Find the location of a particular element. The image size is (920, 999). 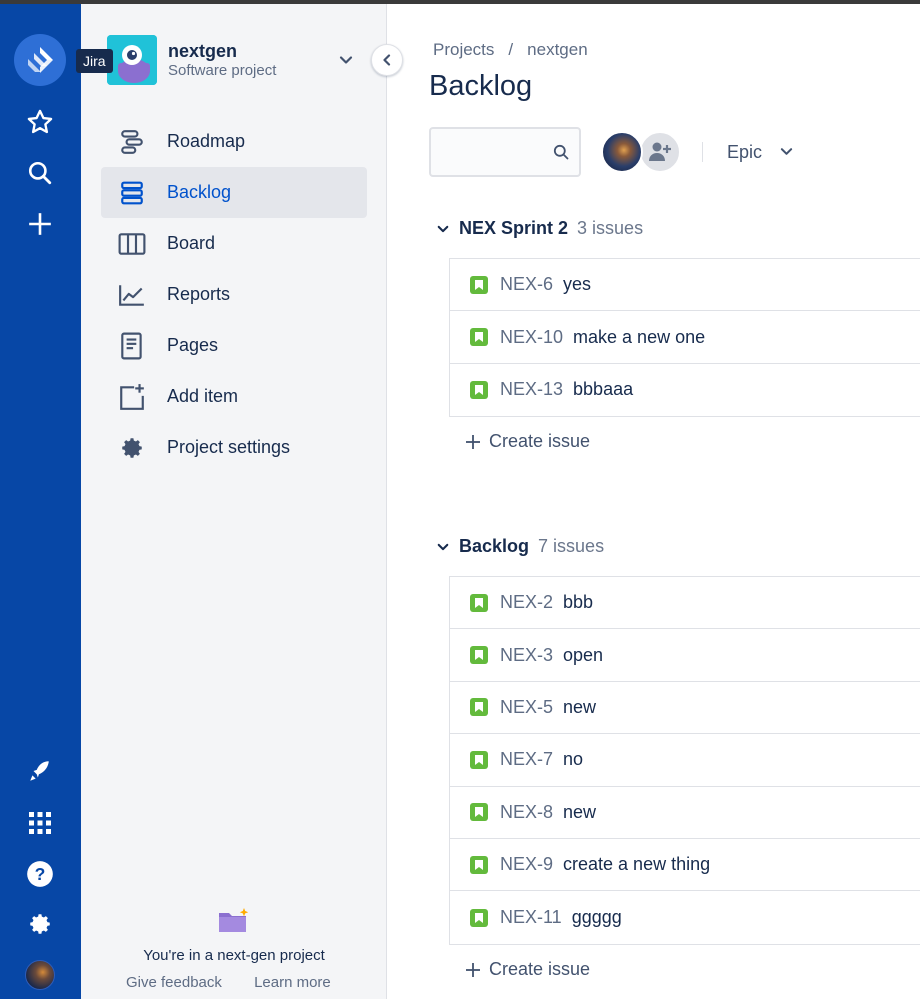

issue-key: NEX-10 is located at coordinates (531, 337).